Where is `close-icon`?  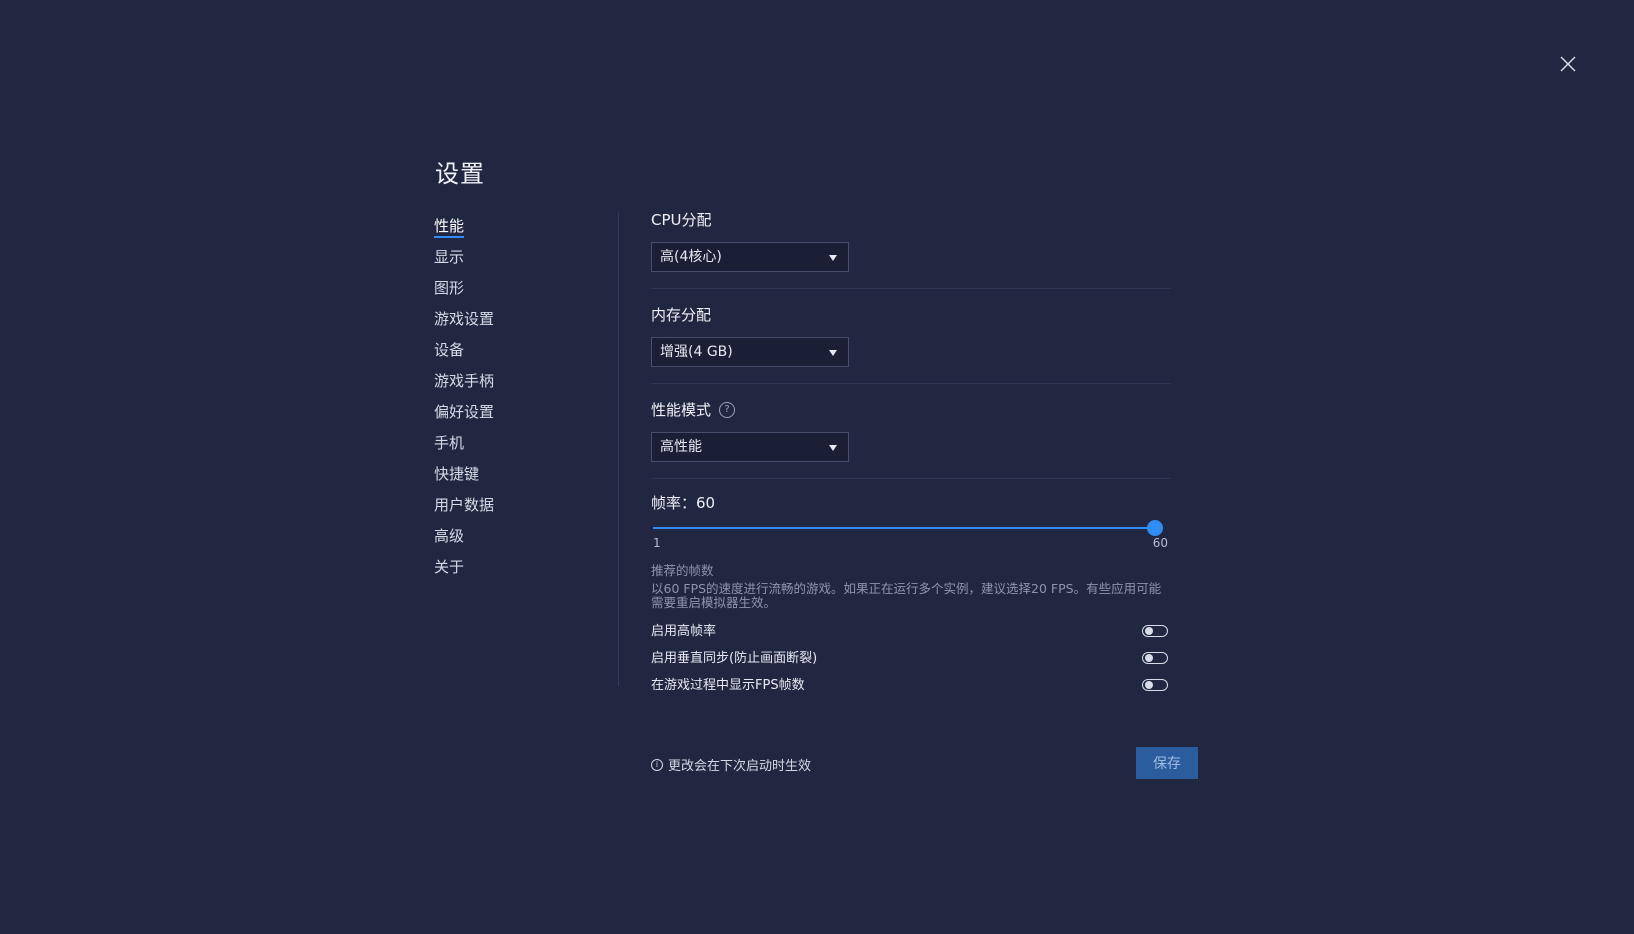
close-icon is located at coordinates (1568, 64).